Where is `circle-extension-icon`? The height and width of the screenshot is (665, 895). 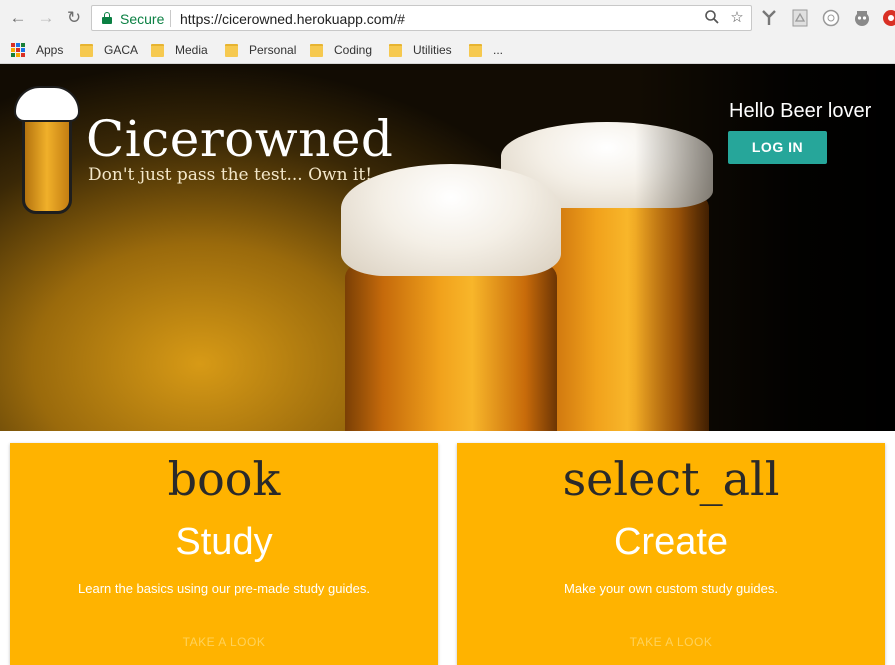 circle-extension-icon is located at coordinates (831, 18).